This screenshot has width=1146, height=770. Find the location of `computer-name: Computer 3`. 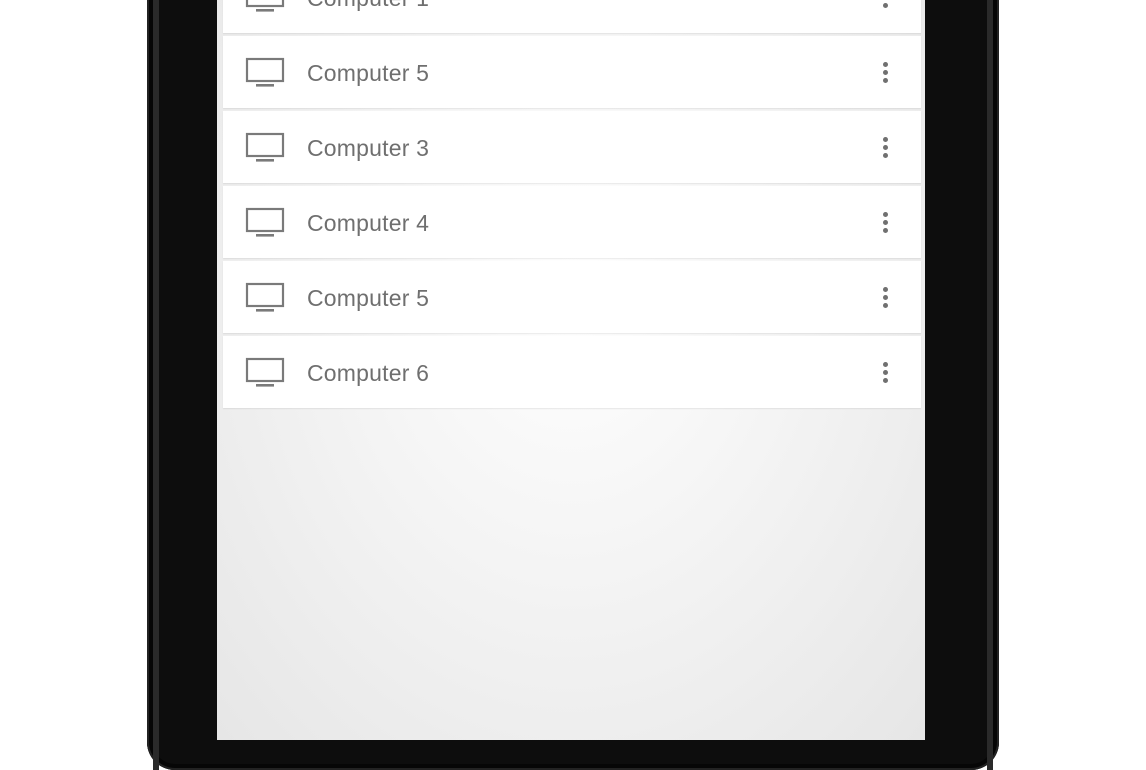

computer-name: Computer 3 is located at coordinates (368, 148).